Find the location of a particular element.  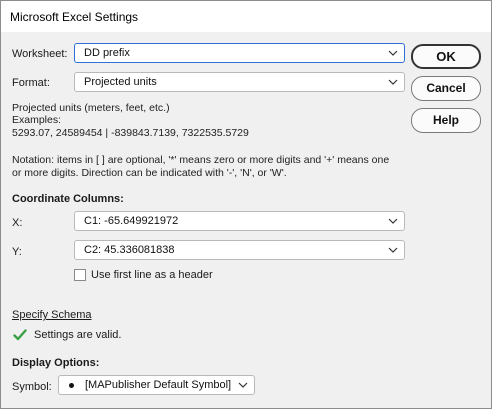

validation-status: Settings are valid. is located at coordinates (78, 335).